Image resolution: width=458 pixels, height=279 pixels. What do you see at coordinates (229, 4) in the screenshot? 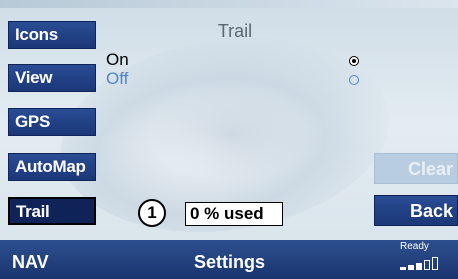
I see `top-band` at bounding box center [229, 4].